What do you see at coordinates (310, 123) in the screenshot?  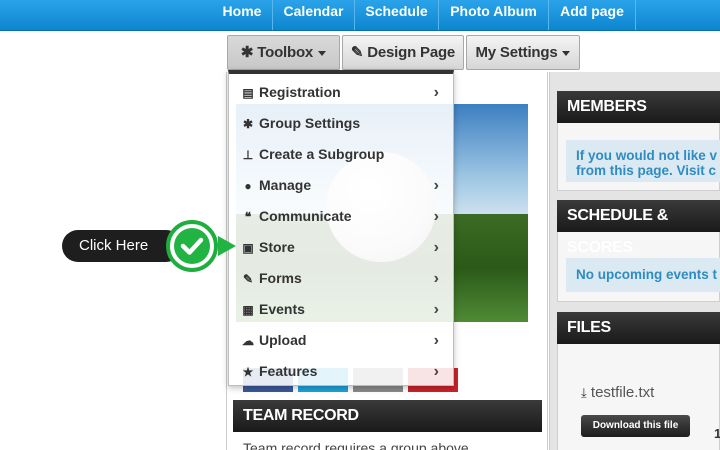 I see `menu-item-label: Group Settings` at bounding box center [310, 123].